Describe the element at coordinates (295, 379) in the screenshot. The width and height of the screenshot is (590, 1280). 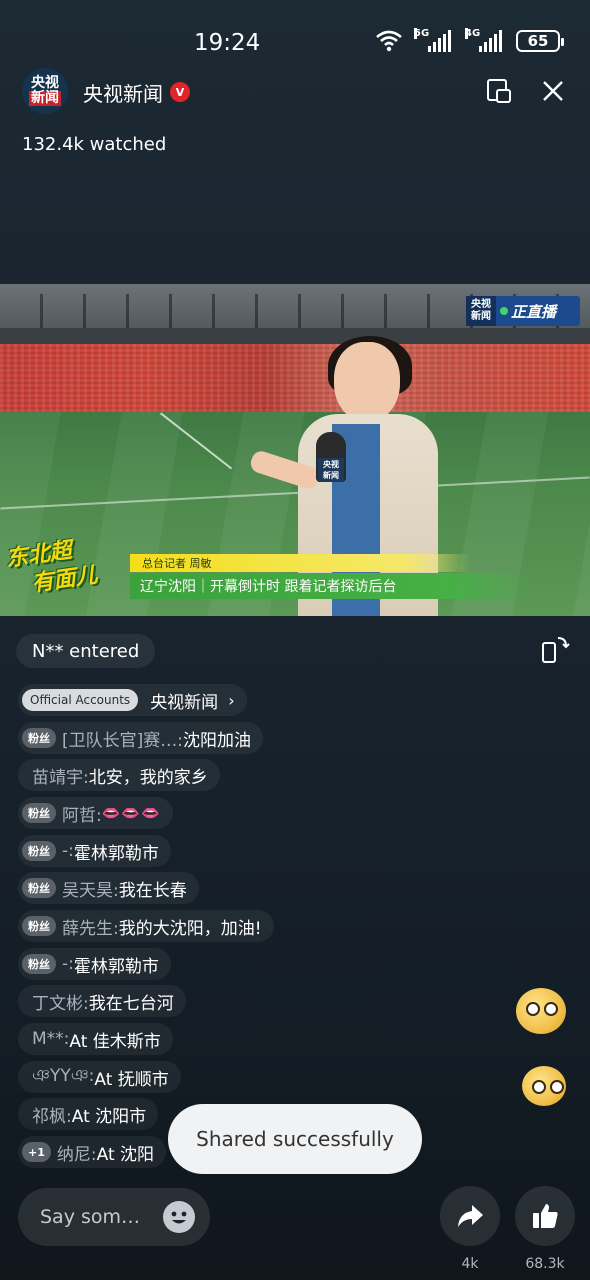
I see `crowd-texture` at that location.